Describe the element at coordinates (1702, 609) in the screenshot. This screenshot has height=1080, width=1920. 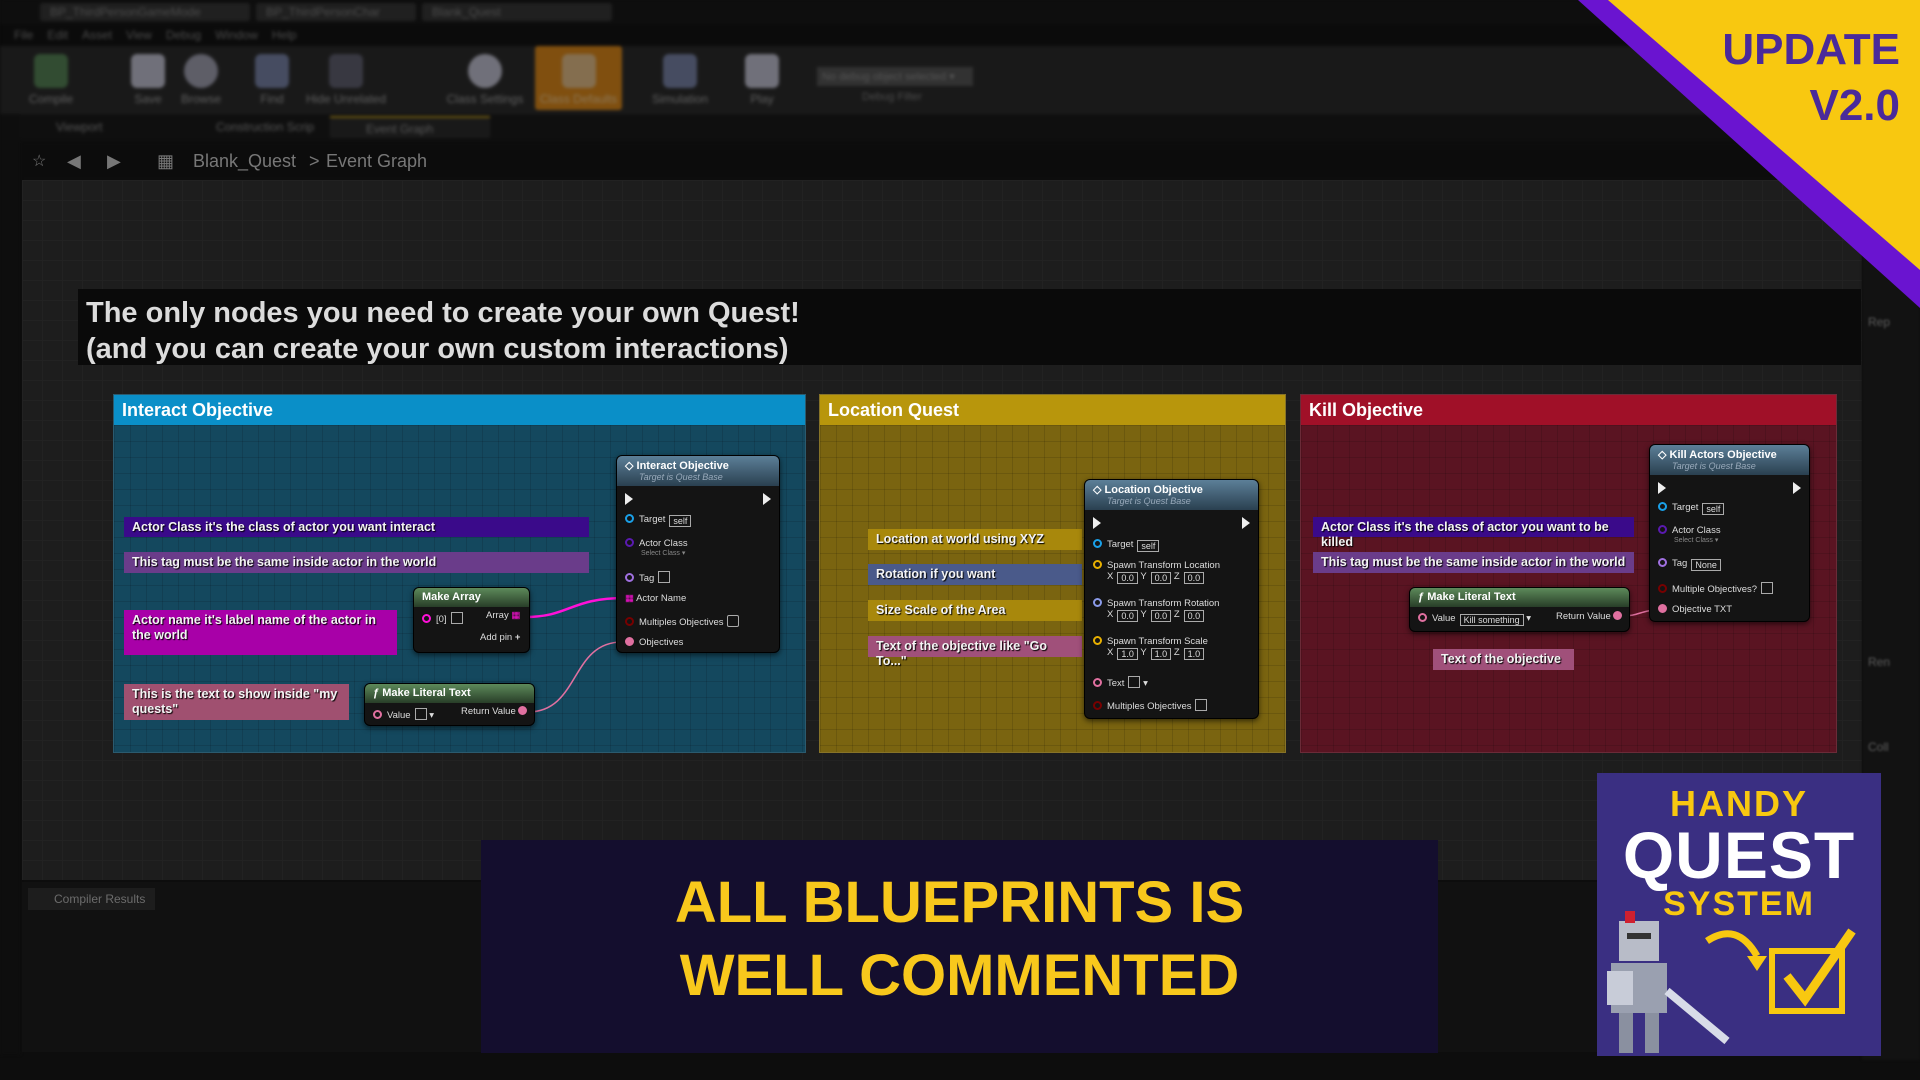
I see `pin-label: Objective TXT` at that location.